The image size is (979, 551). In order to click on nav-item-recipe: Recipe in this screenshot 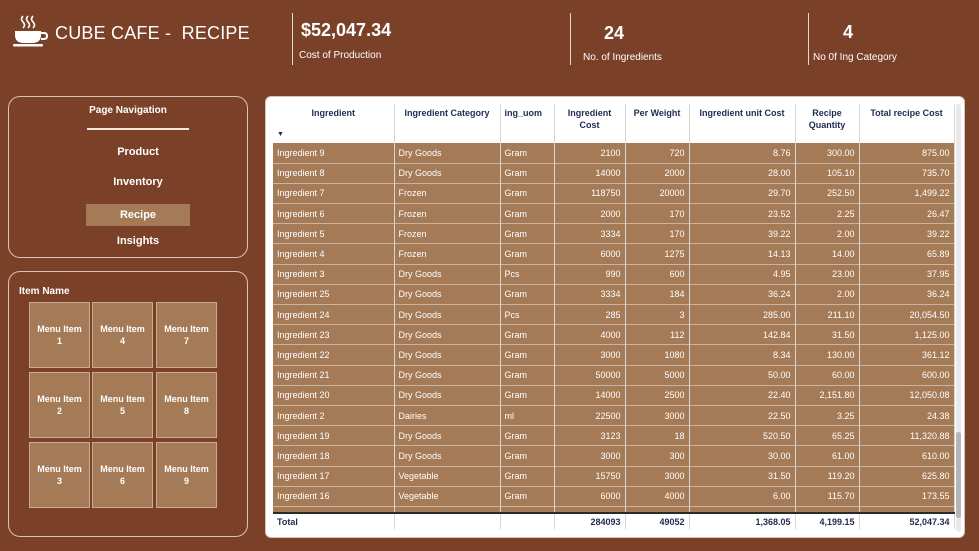, I will do `click(138, 215)`.